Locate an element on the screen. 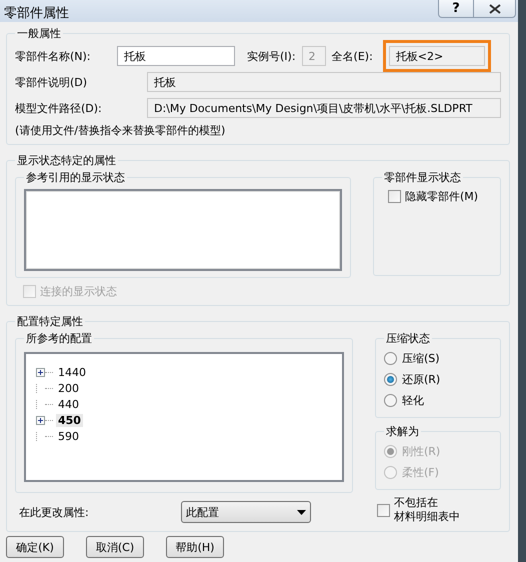 This screenshot has width=526, height=562. help-button: ? is located at coordinates (456, 9).